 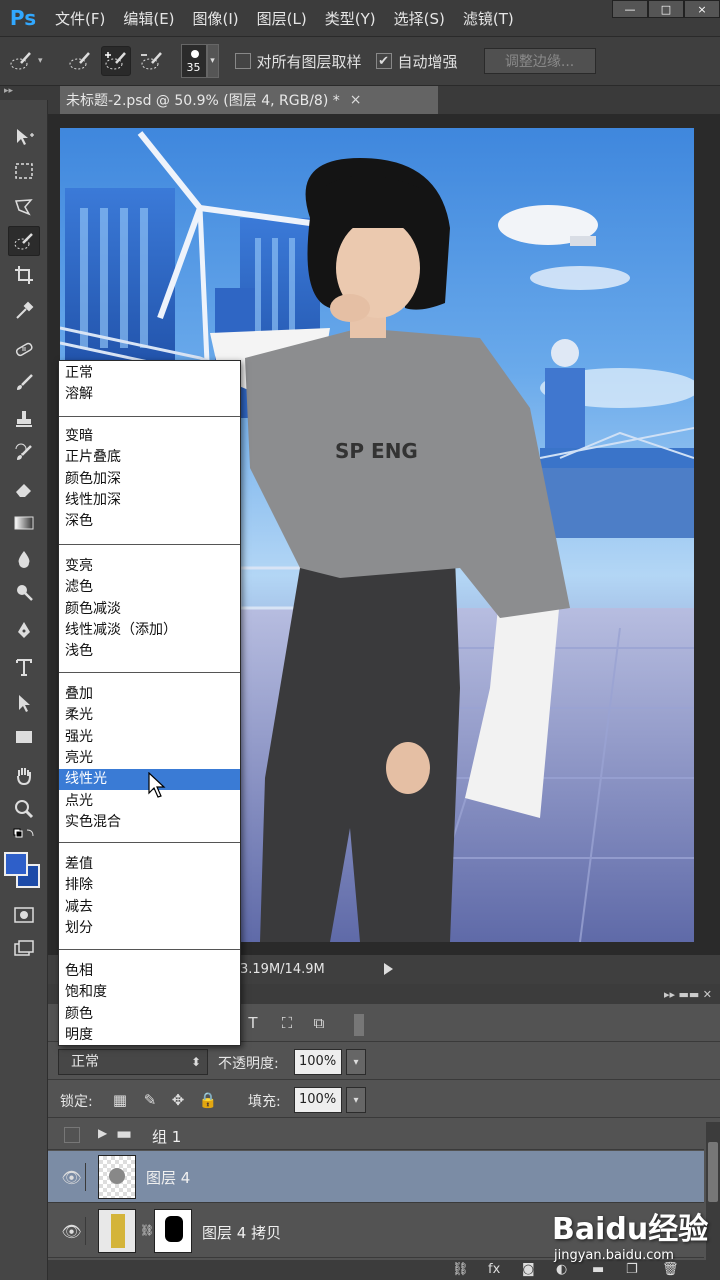 I want to click on blend-mode-option: 饱和度, so click(x=149, y=992).